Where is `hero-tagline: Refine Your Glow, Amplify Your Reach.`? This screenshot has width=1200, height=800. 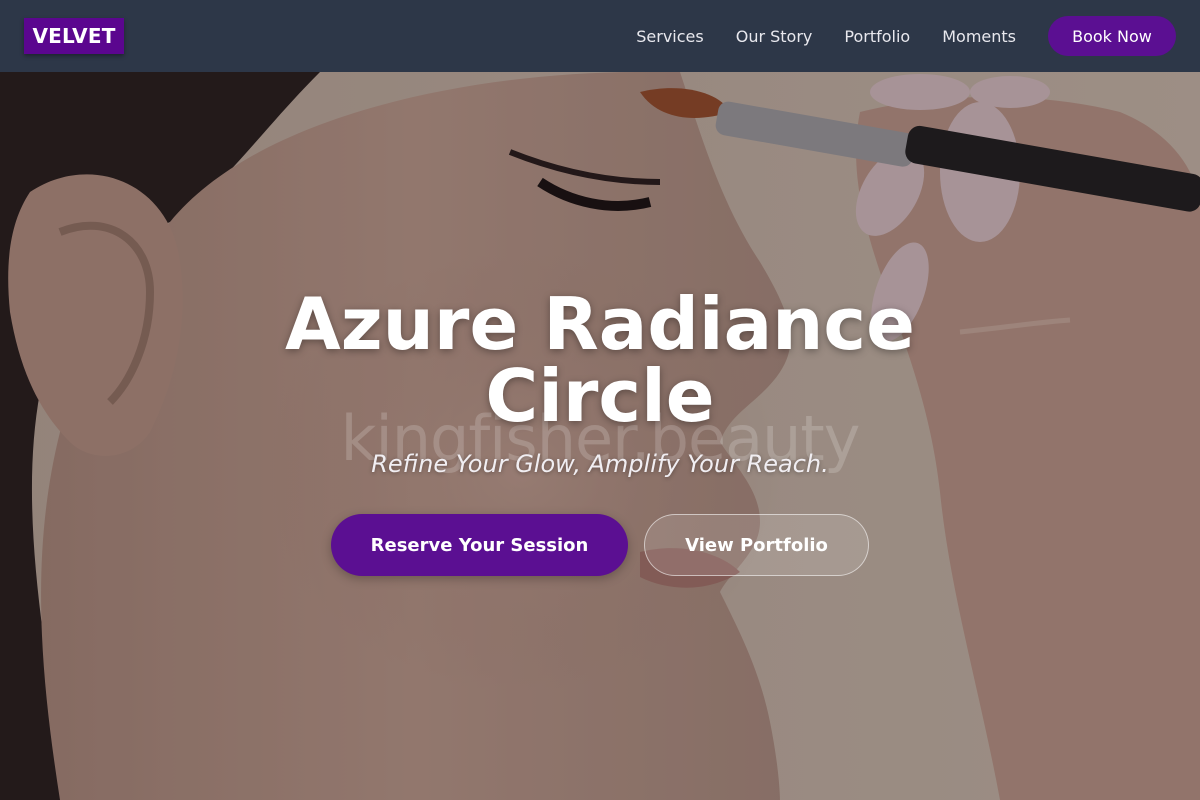 hero-tagline: Refine Your Glow, Amplify Your Reach. is located at coordinates (600, 464).